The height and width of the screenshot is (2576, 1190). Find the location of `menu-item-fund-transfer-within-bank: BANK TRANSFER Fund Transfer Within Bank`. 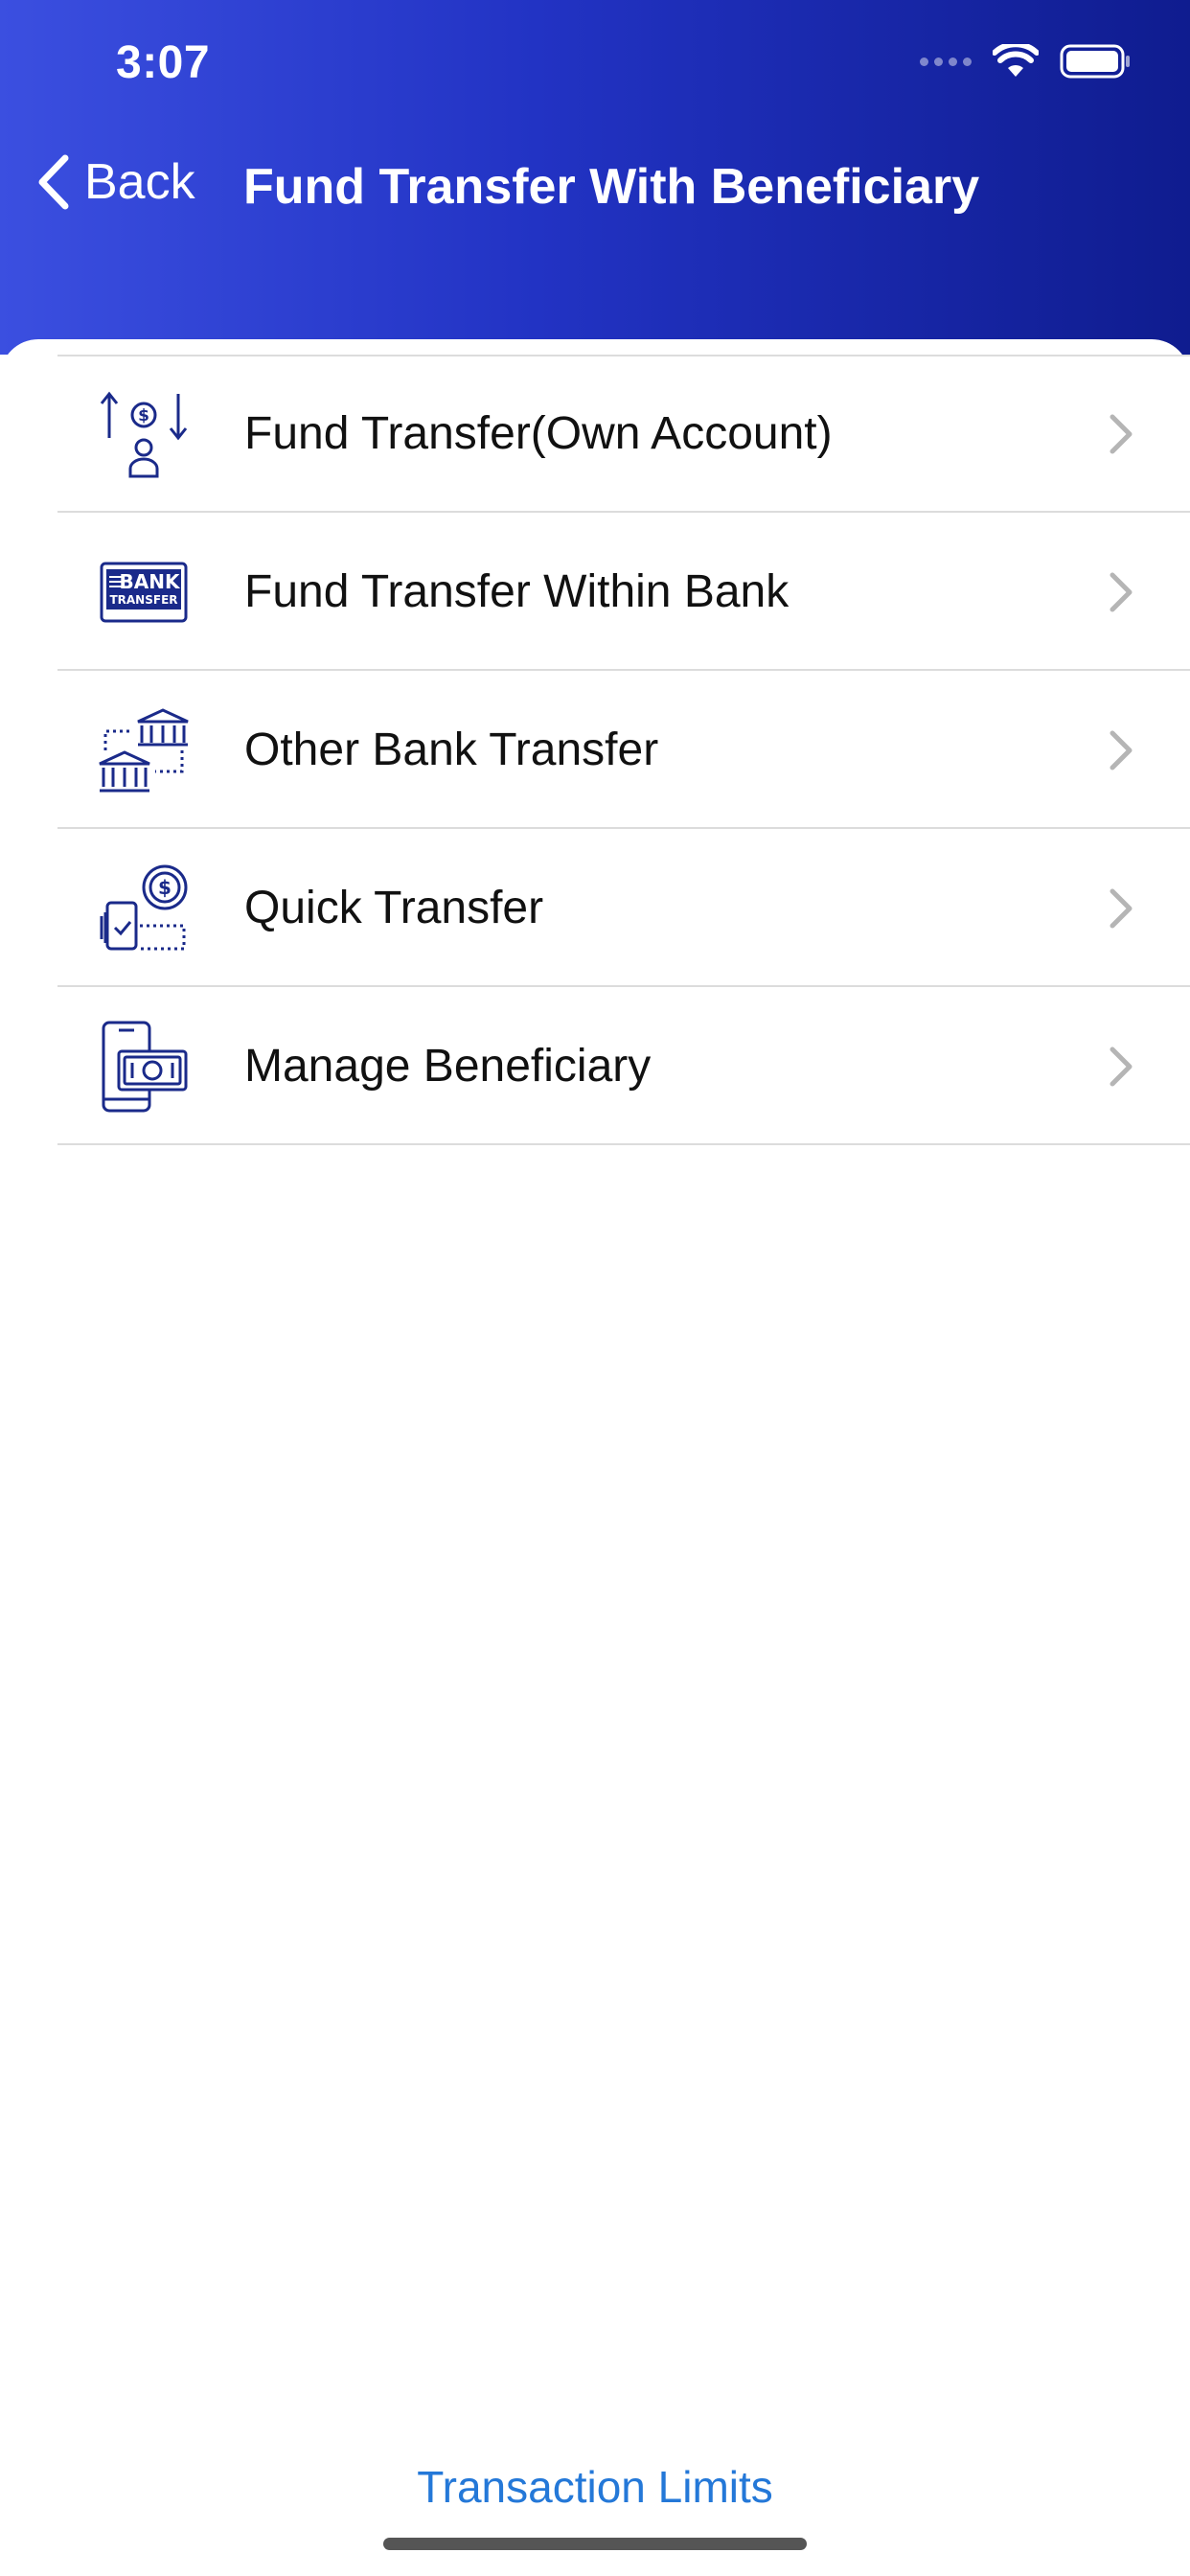

menu-item-fund-transfer-within-bank: BANK TRANSFER Fund Transfer Within Bank is located at coordinates (595, 592).